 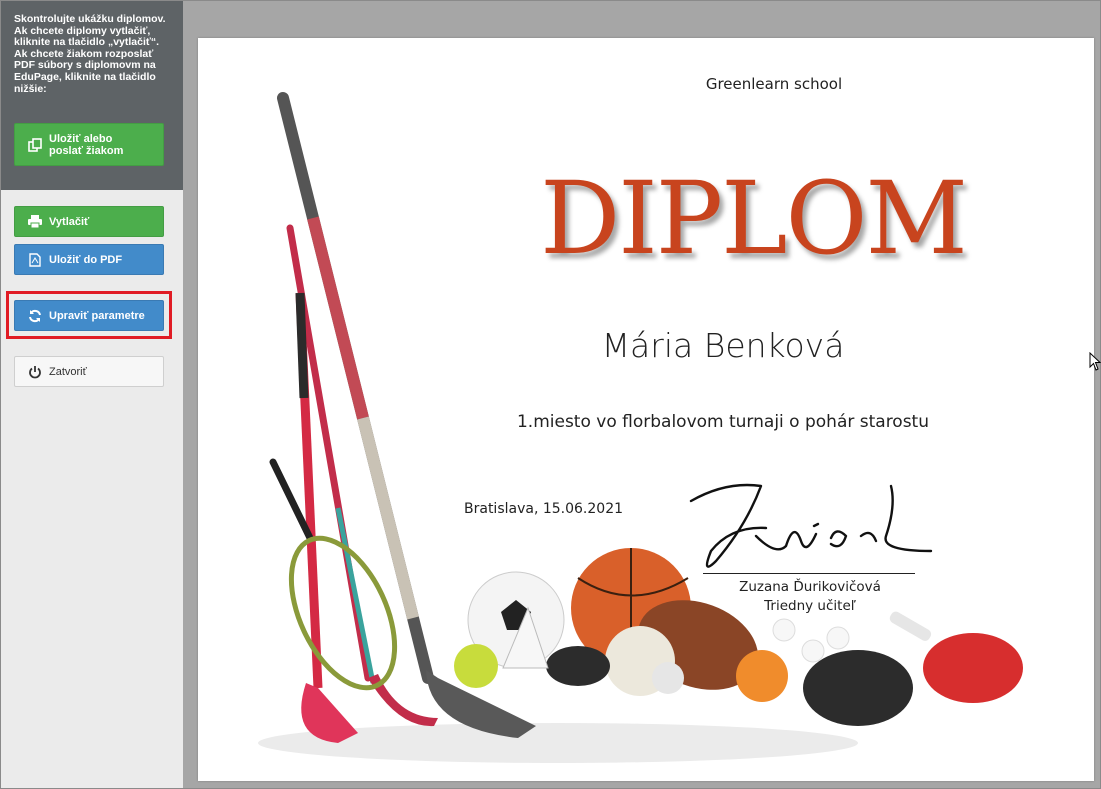 What do you see at coordinates (35, 222) in the screenshot?
I see `printer-icon` at bounding box center [35, 222].